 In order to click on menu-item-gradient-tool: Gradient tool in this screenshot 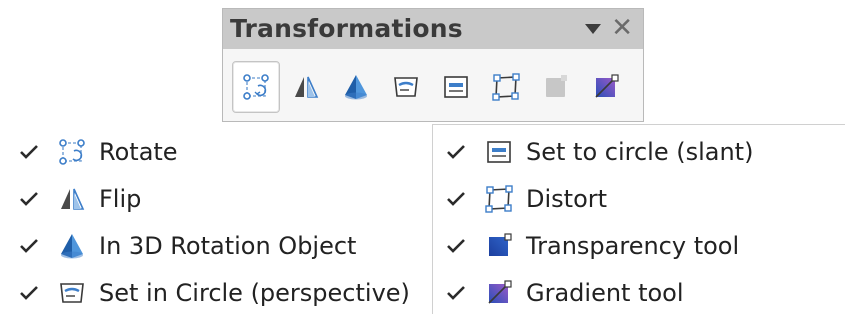, I will do `click(598, 292)`.